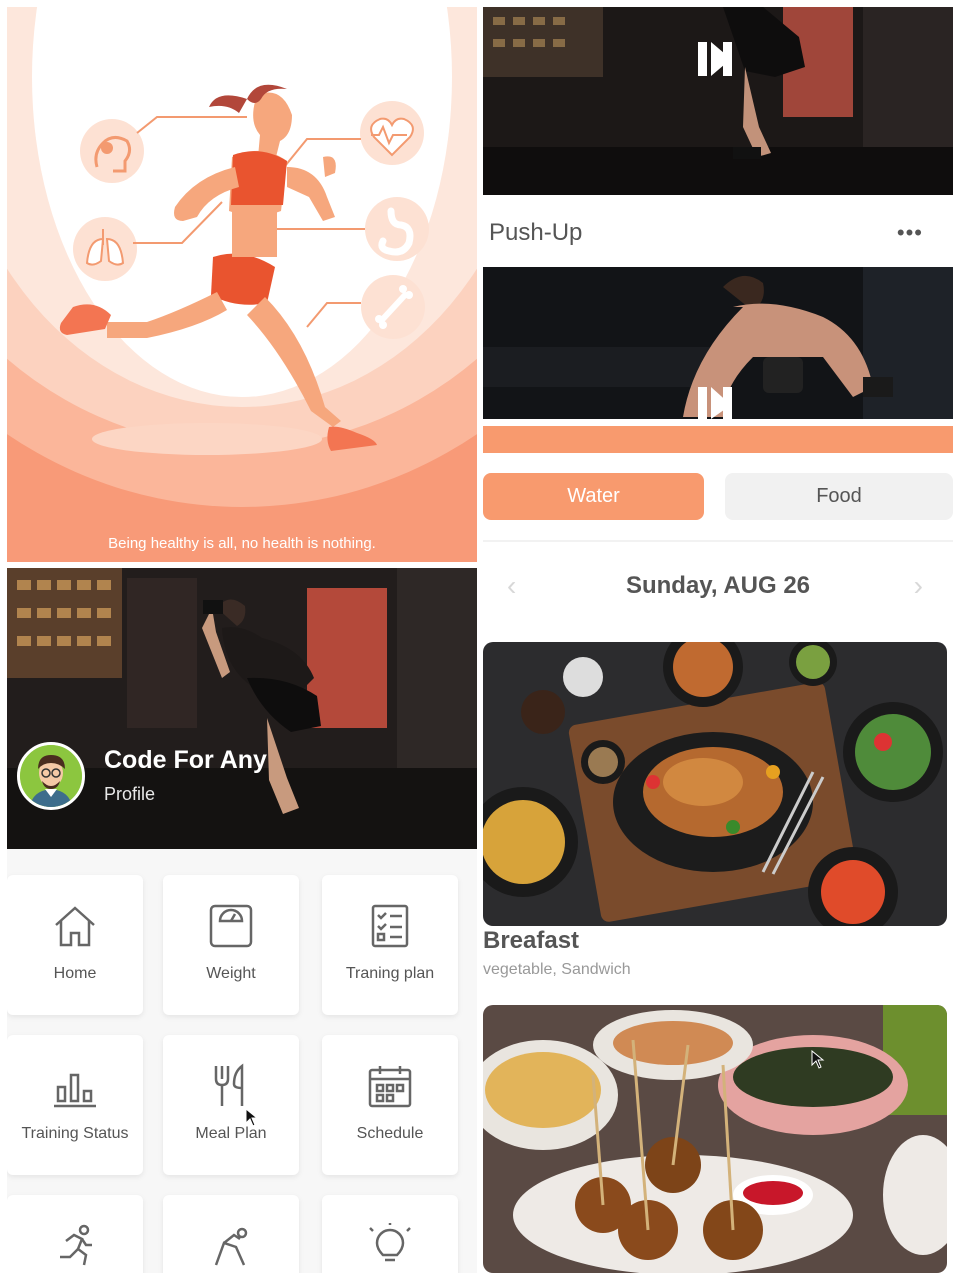 The height and width of the screenshot is (1280, 960). What do you see at coordinates (75, 1248) in the screenshot?
I see `running-icon` at bounding box center [75, 1248].